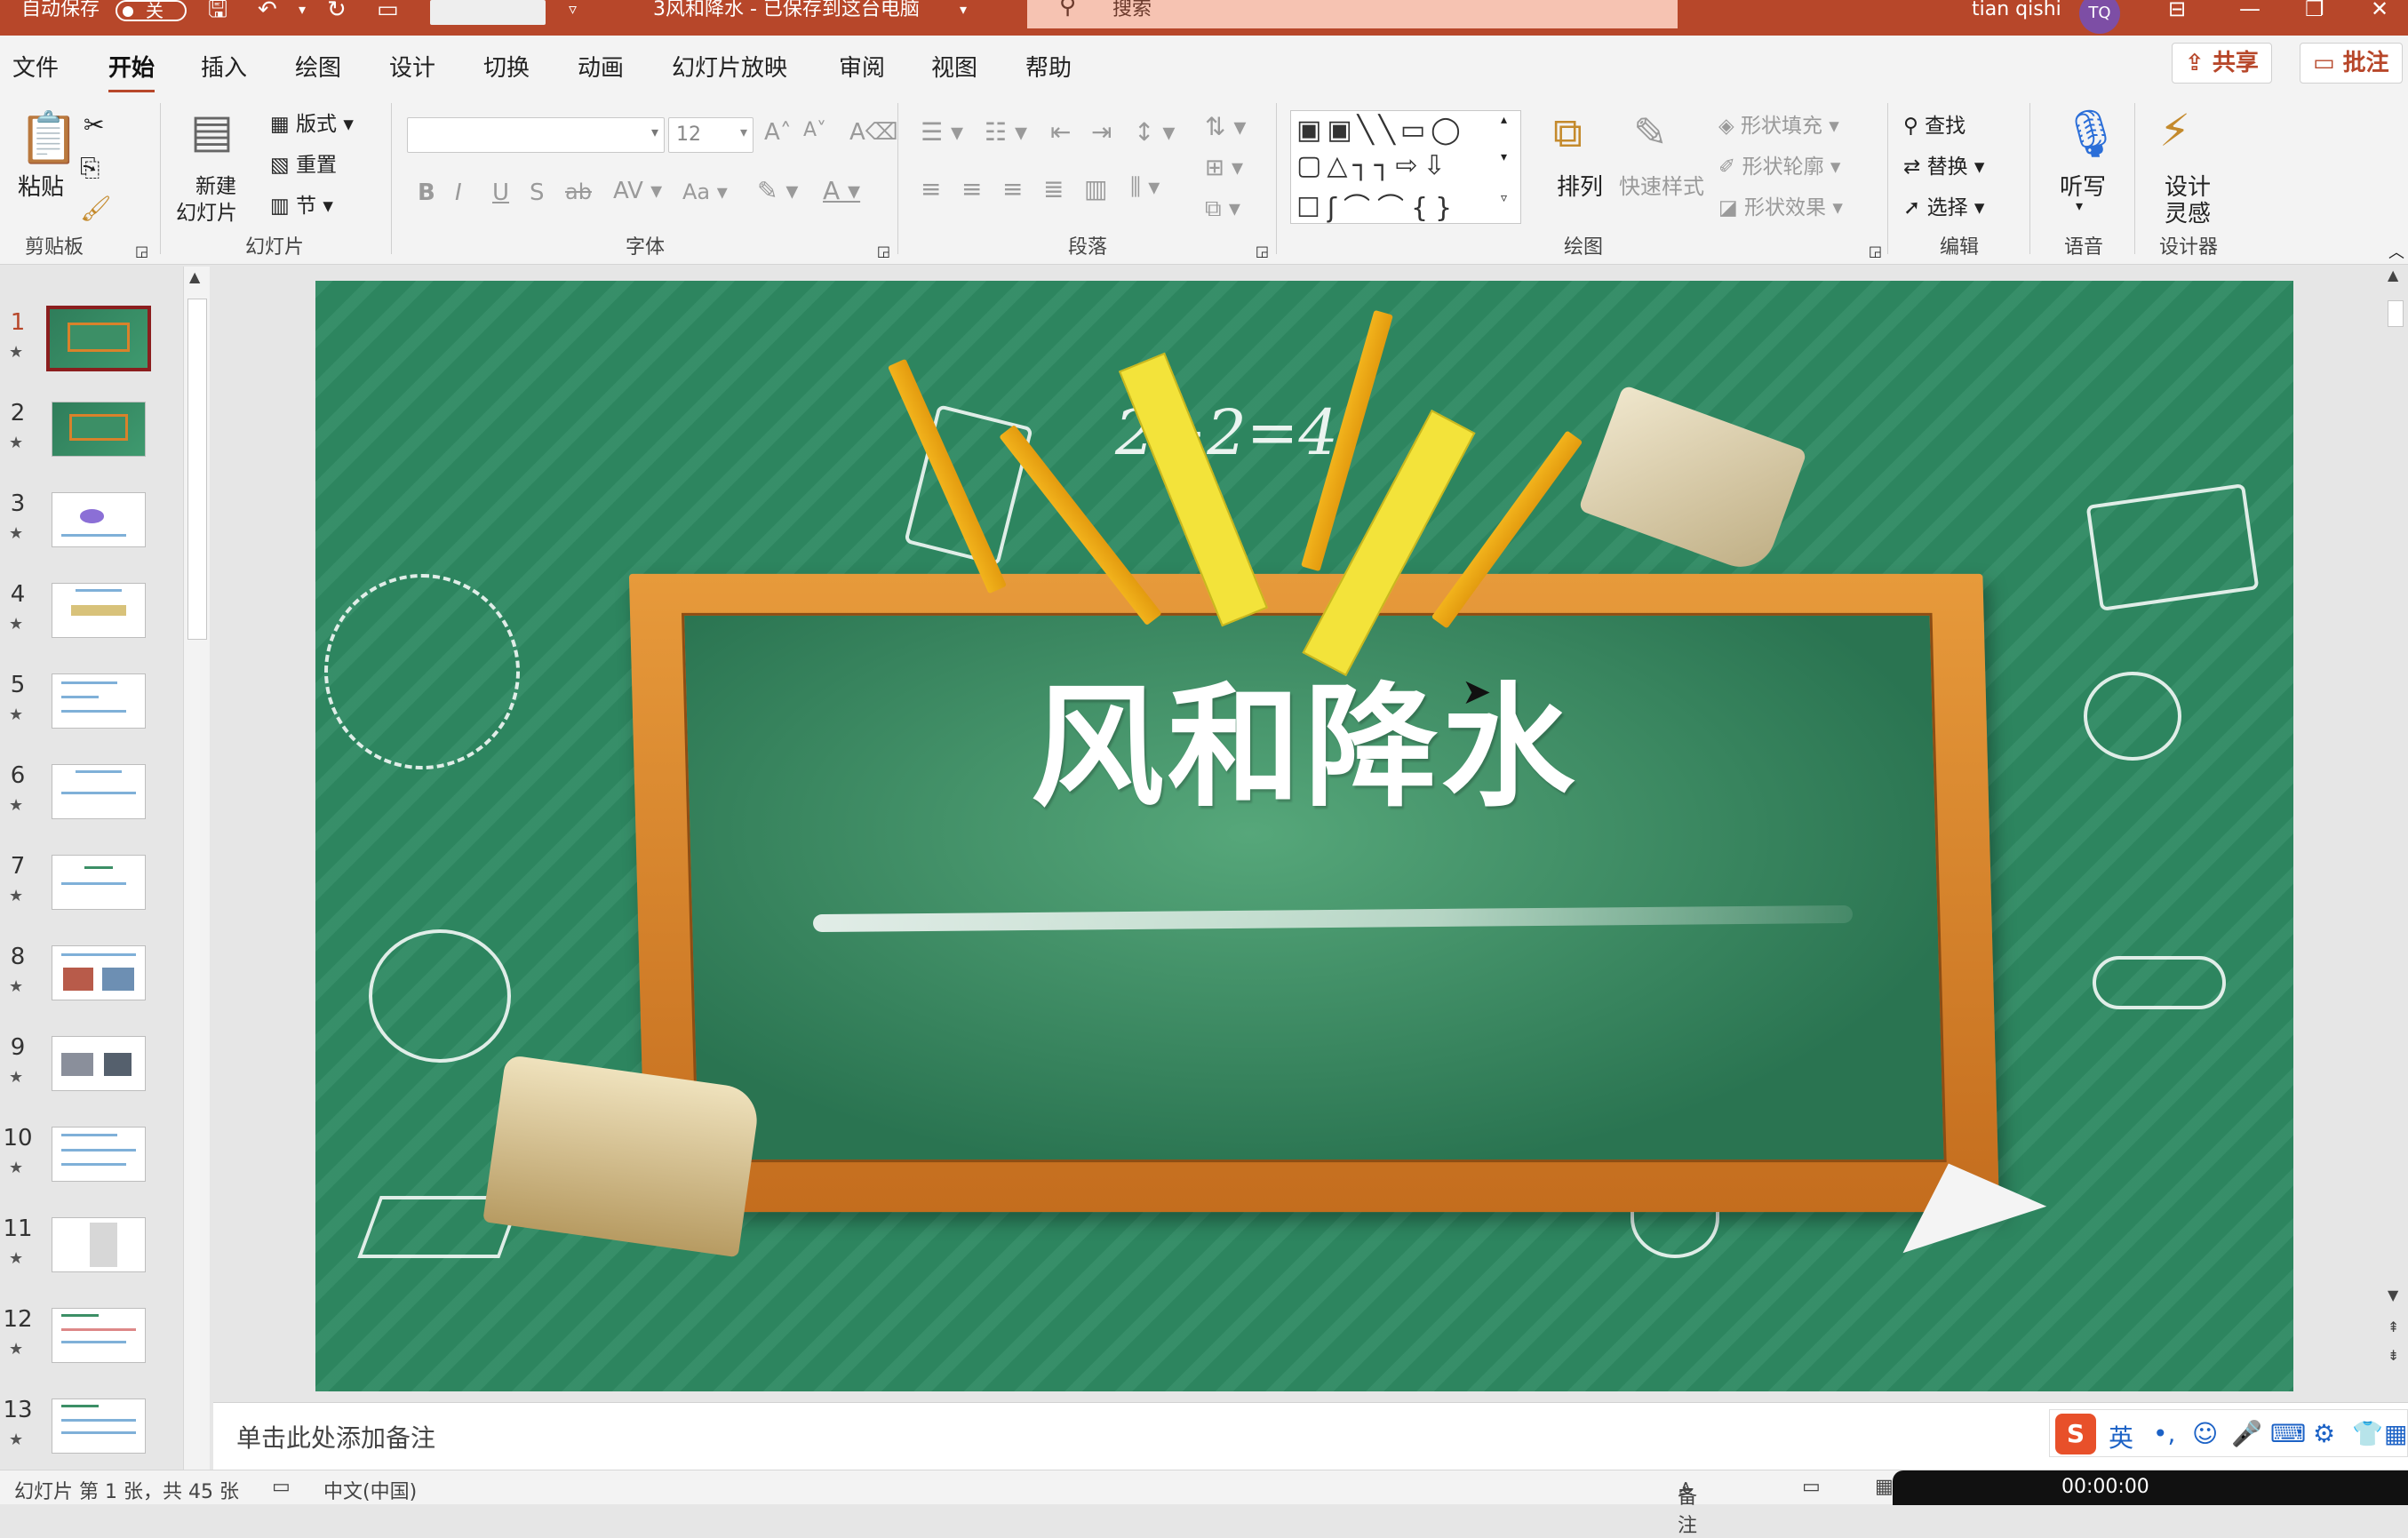 The image size is (2408, 1538). What do you see at coordinates (1222, 209) in the screenshot?
I see `smartart-icon: ⧉ ▾` at bounding box center [1222, 209].